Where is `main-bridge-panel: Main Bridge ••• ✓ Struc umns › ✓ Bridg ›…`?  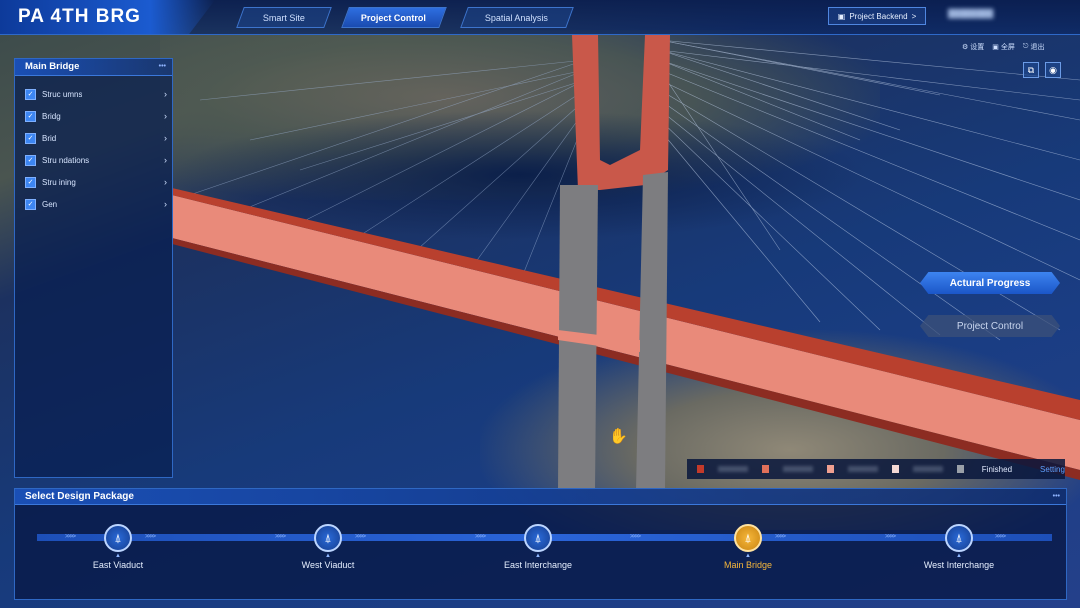
main-bridge-panel: Main Bridge ••• ✓ Struc umns › ✓ Bridg ›… is located at coordinates (93, 268).